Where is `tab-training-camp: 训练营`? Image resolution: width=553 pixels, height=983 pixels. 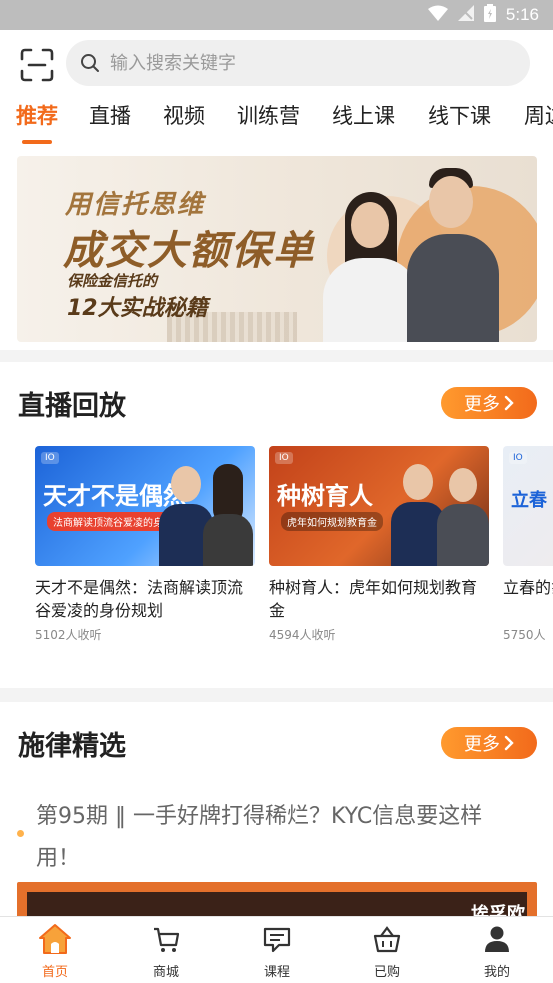 tab-training-camp: 训练营 is located at coordinates (268, 115).